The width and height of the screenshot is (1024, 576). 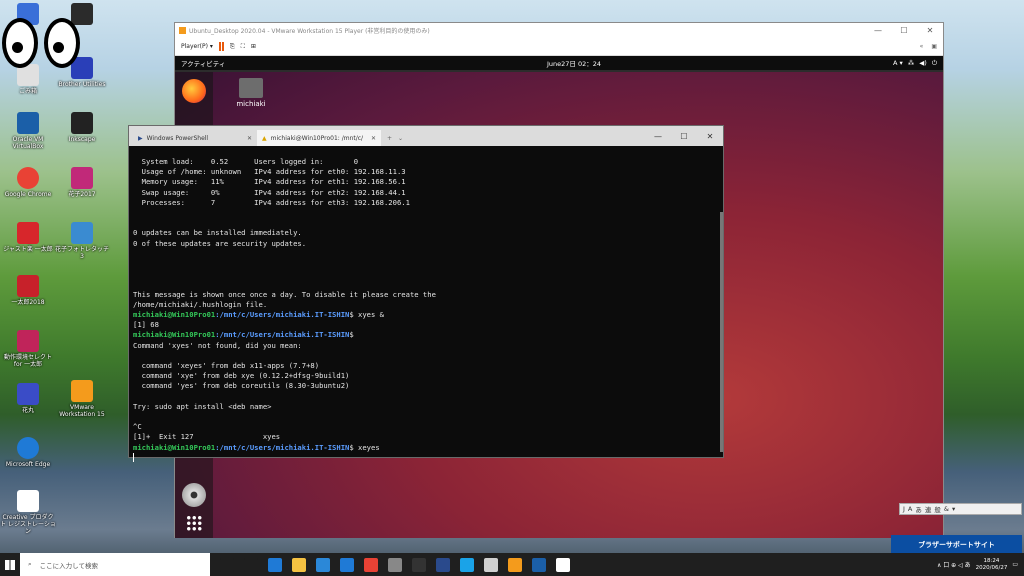 What do you see at coordinates (1015, 564) in the screenshot?
I see `notification-icon: ▭` at bounding box center [1015, 564].